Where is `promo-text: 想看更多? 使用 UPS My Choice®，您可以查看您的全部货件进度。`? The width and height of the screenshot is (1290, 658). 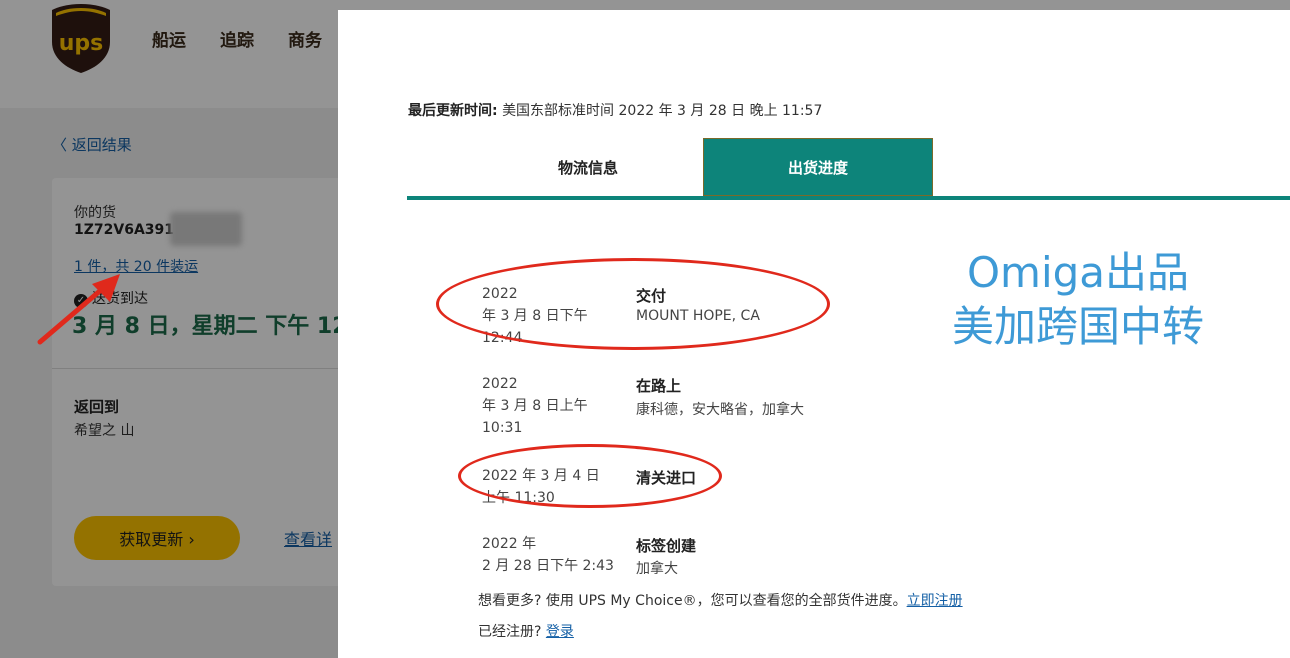 promo-text: 想看更多? 使用 UPS My Choice®，您可以查看您的全部货件进度。 is located at coordinates (692, 601).